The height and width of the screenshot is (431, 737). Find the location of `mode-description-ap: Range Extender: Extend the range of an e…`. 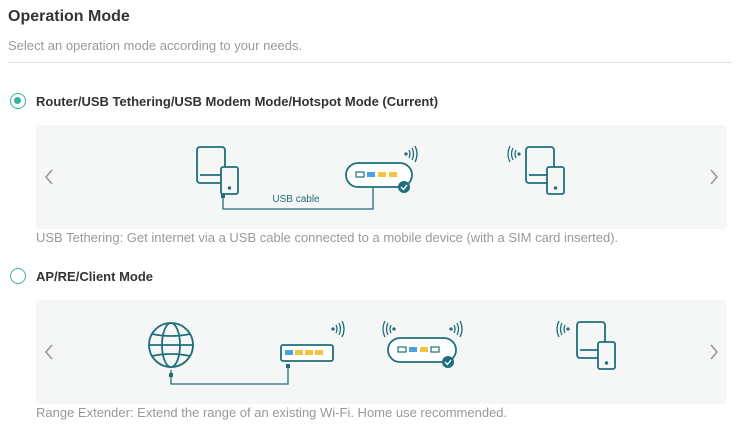

mode-description-ap: Range Extender: Extend the range of an e… is located at coordinates (272, 412).